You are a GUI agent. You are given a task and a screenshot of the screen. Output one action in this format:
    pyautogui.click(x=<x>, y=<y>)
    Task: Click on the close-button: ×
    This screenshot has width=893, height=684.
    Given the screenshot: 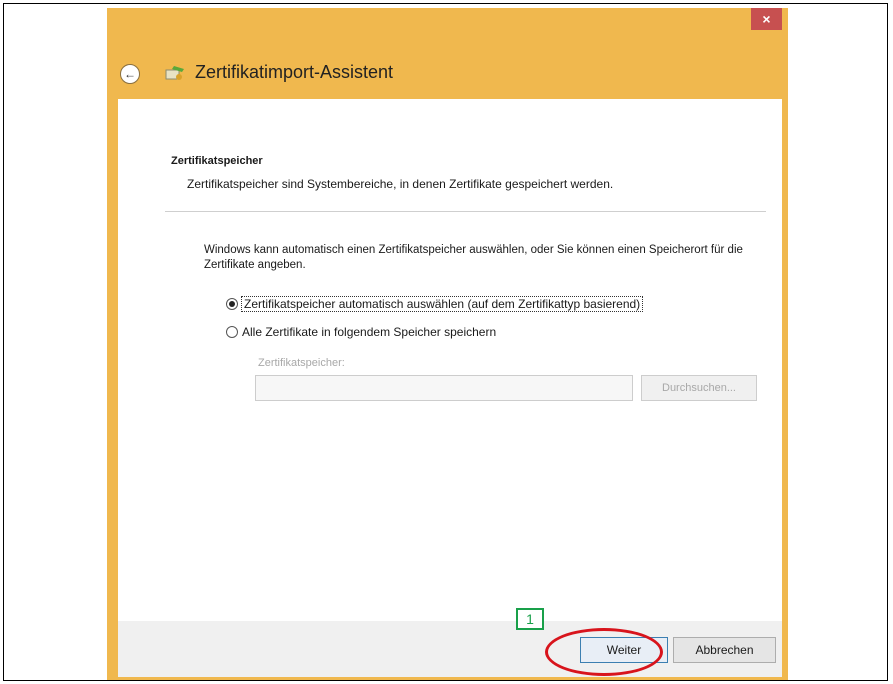 What is the action you would take?
    pyautogui.click(x=766, y=19)
    